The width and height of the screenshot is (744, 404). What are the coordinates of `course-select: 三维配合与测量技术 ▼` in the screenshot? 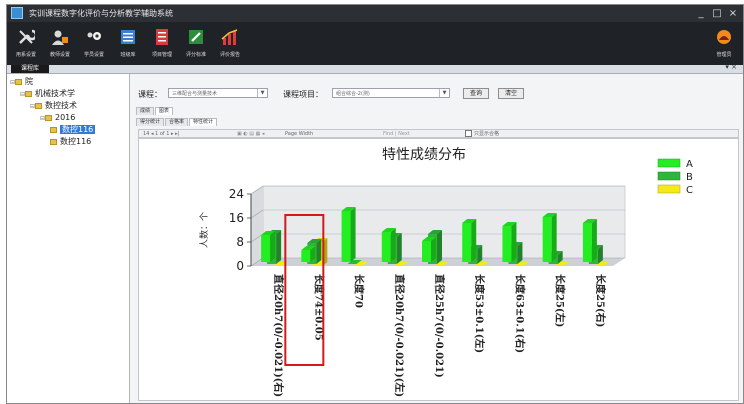 It's located at (218, 93).